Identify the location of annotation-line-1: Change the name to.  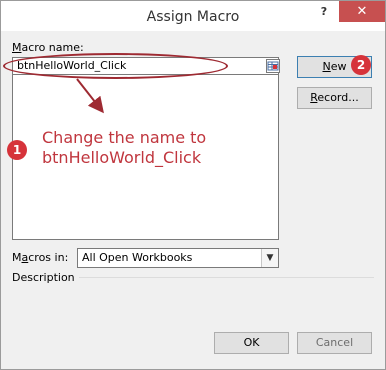
(124, 137).